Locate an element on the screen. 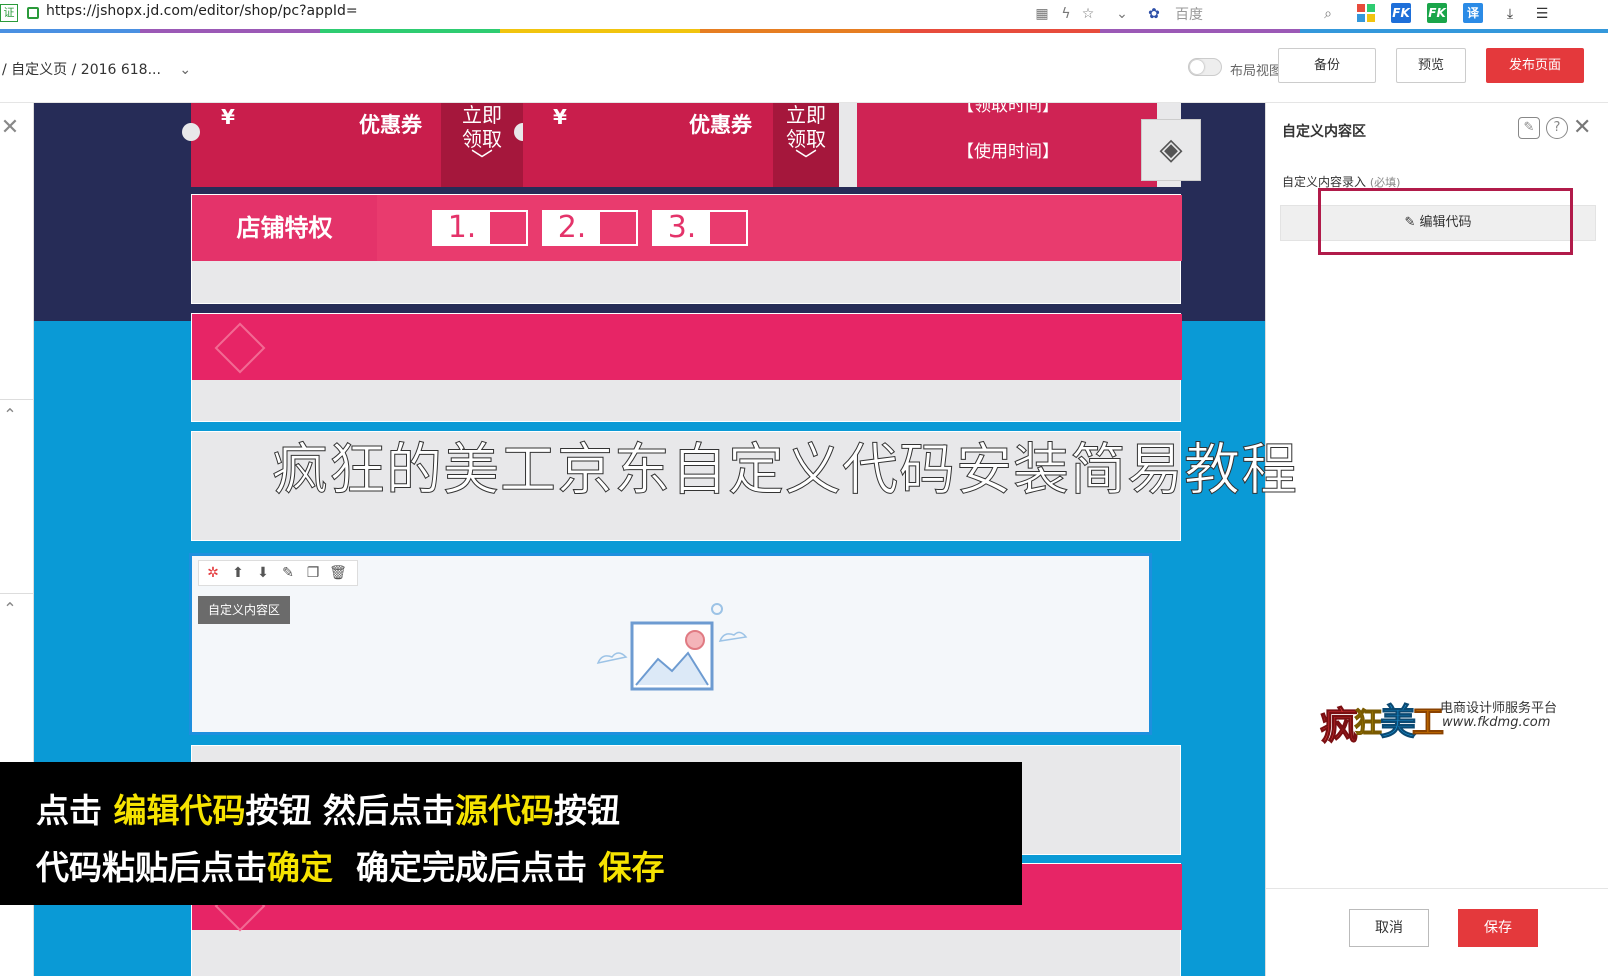 The height and width of the screenshot is (976, 1608). privilege-item: 1. is located at coordinates (480, 228).